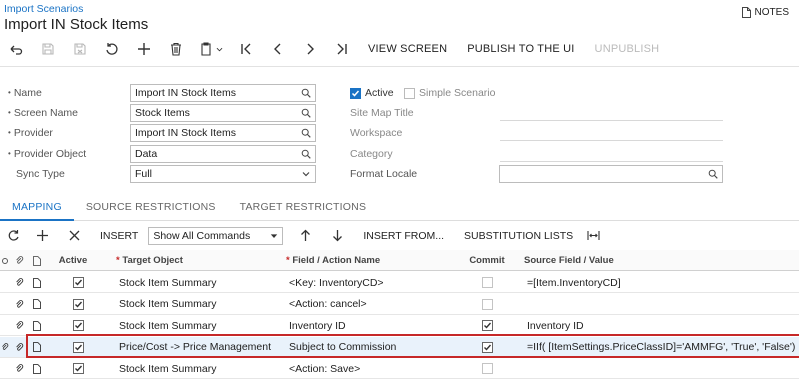  Describe the element at coordinates (37, 208) in the screenshot. I see `tab-mapping: MAPPING` at that location.